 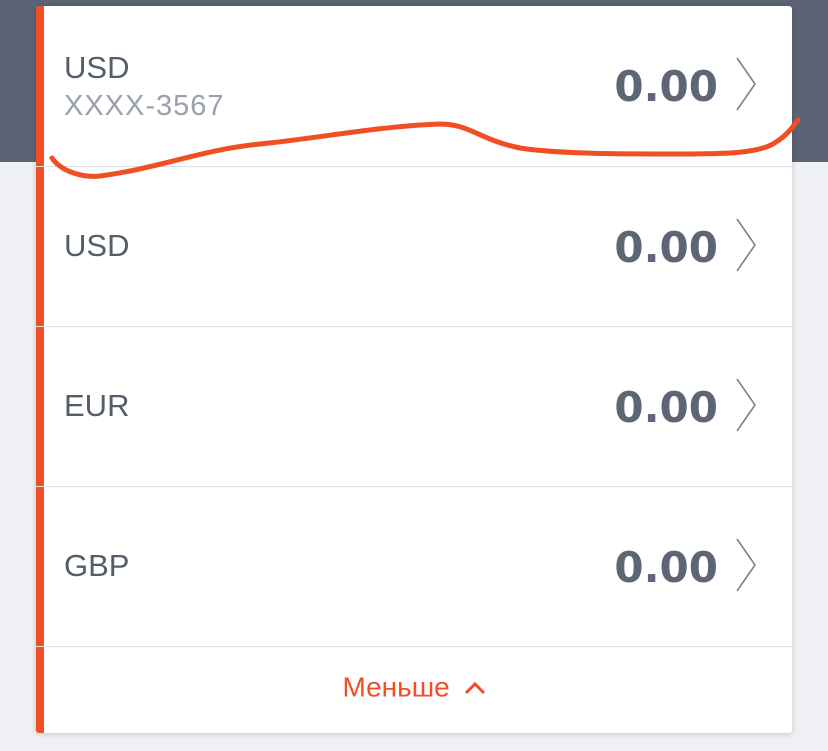 I want to click on account-number: XXXX-3567, so click(x=144, y=106).